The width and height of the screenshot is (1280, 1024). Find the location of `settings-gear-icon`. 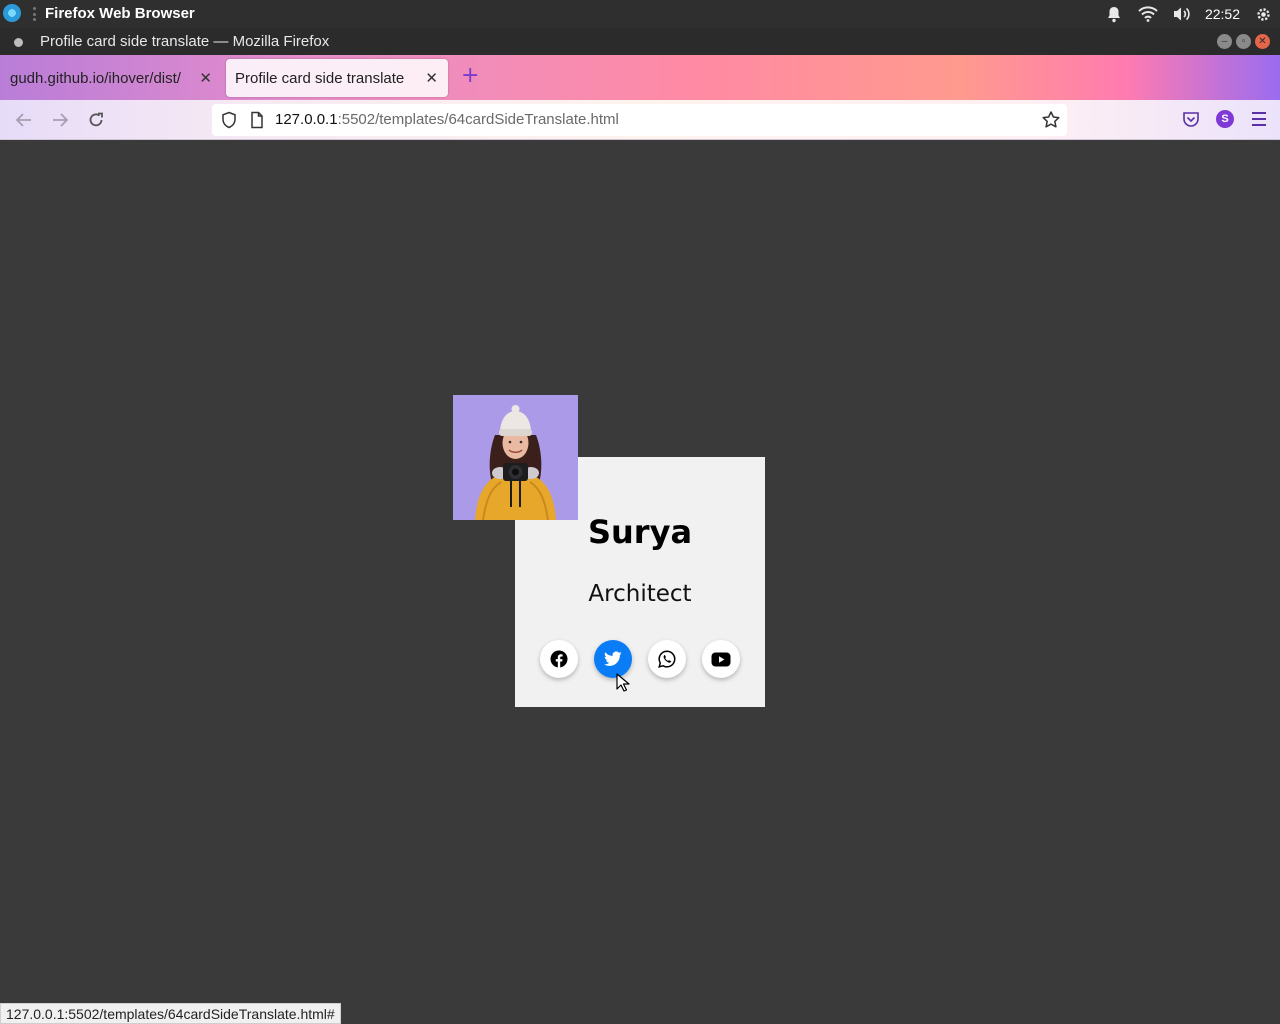

settings-gear-icon is located at coordinates (1263, 14).